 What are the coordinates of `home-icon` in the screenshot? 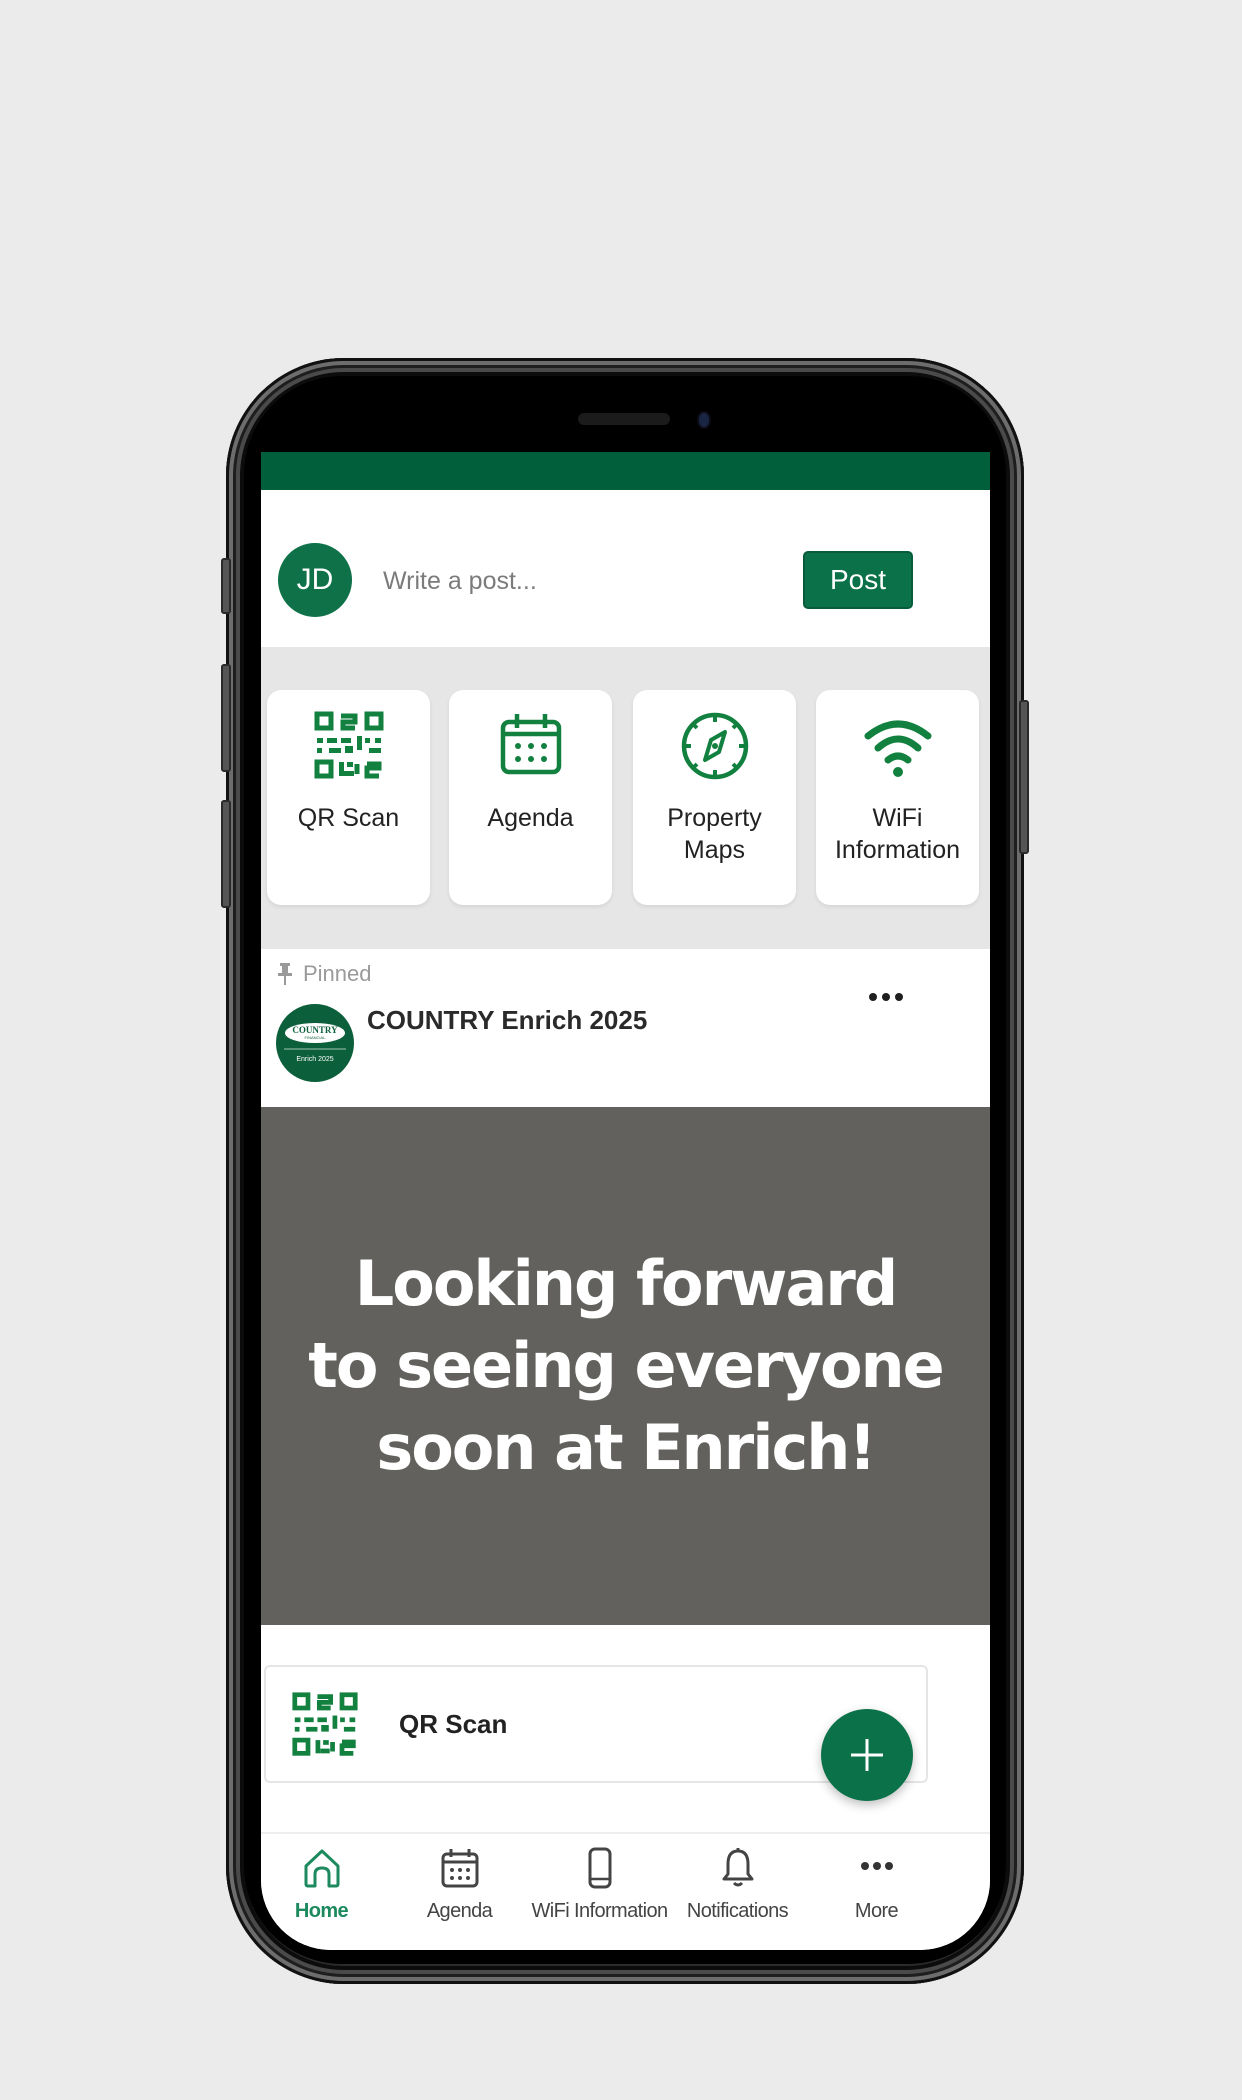 It's located at (321, 1868).